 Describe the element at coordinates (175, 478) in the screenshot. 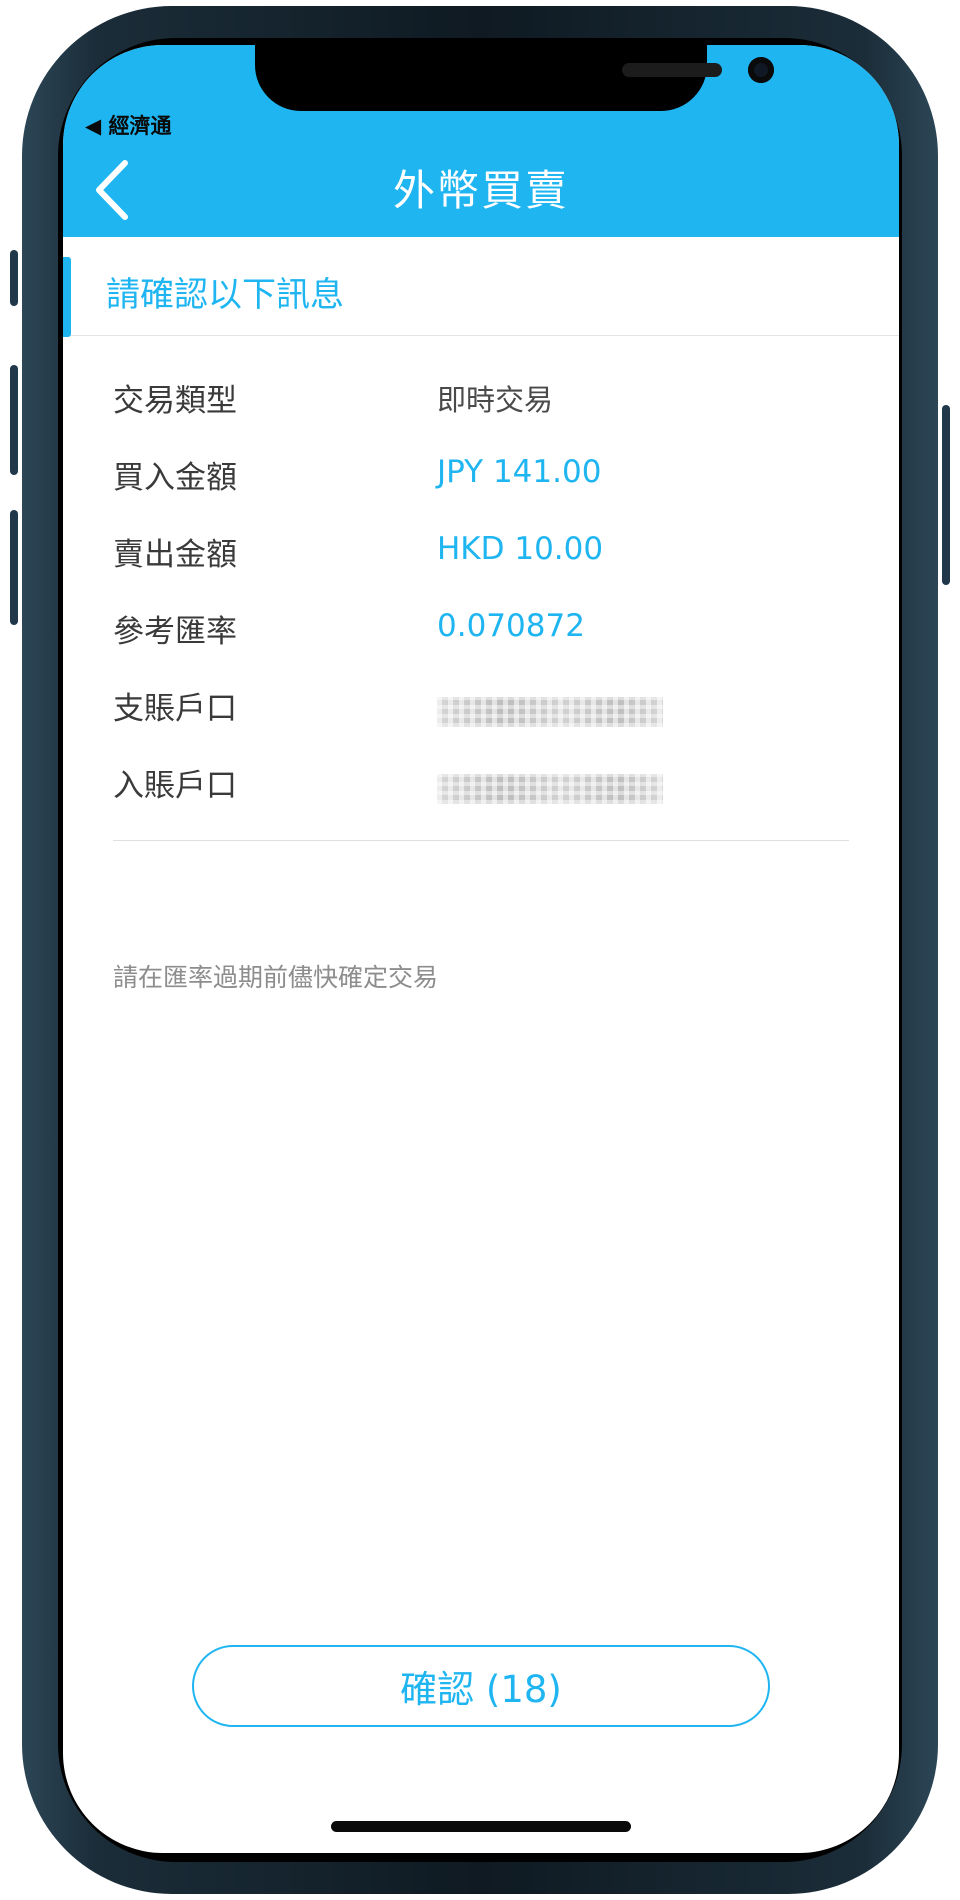

I see `buy-amount-label: 買入金額` at that location.